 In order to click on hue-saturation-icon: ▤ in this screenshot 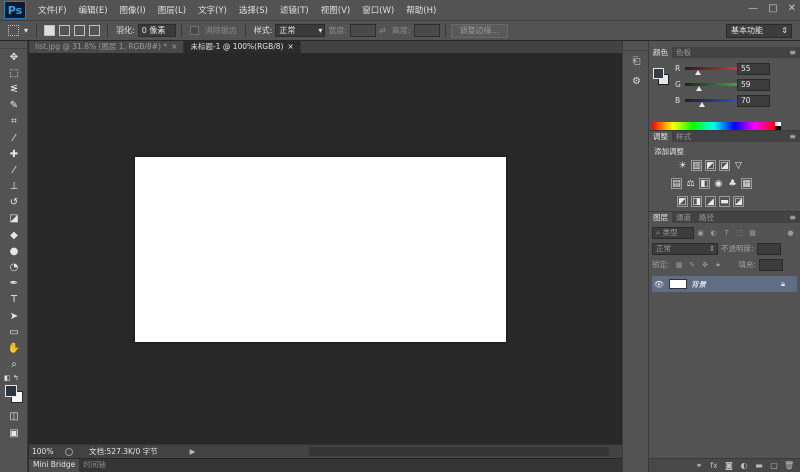, I will do `click(676, 183)`.